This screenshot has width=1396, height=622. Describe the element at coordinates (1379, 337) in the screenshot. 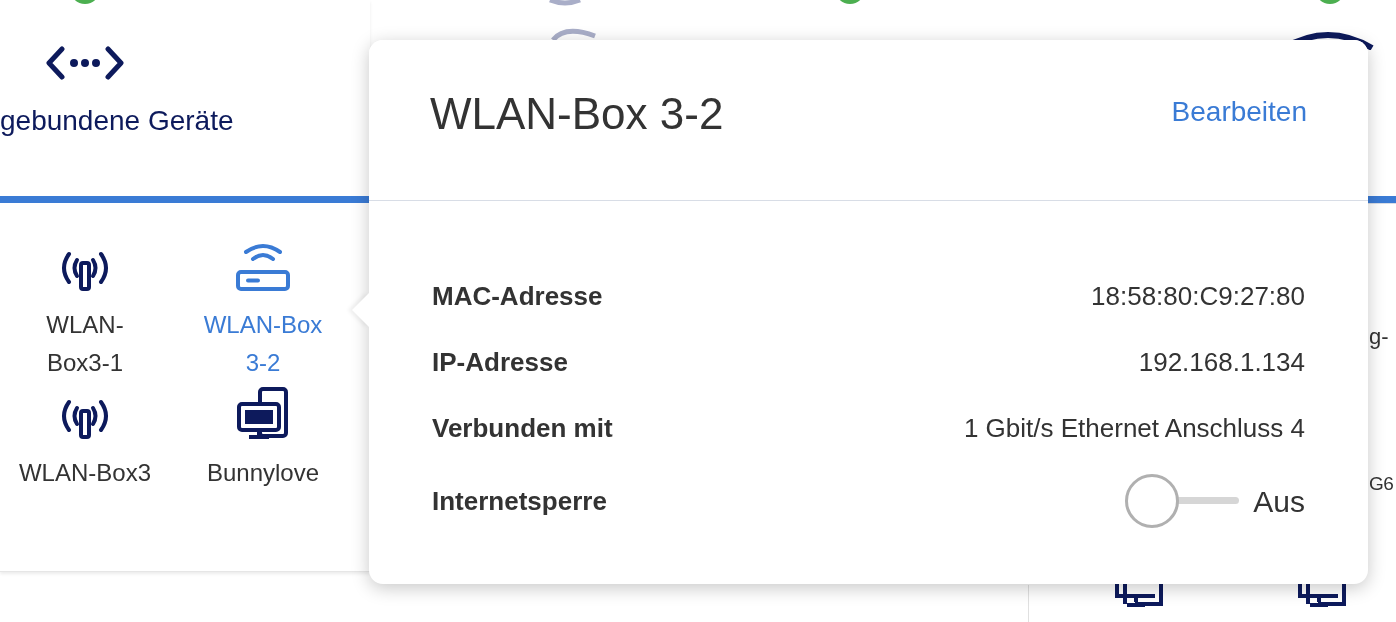

I see `device-name: g-` at that location.